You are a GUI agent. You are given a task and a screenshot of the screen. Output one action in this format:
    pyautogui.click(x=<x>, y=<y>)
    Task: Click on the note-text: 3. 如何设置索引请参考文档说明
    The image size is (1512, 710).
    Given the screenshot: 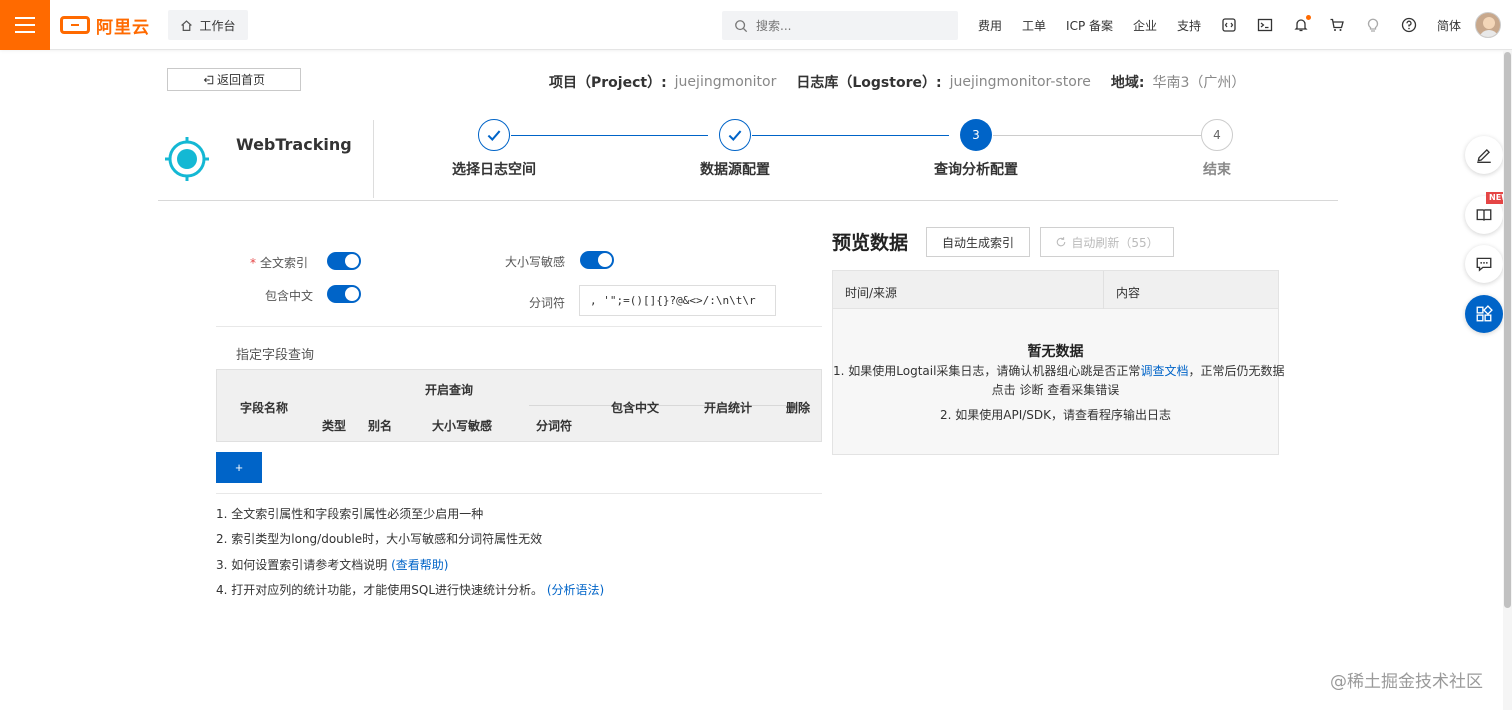 What is the action you would take?
    pyautogui.click(x=302, y=565)
    